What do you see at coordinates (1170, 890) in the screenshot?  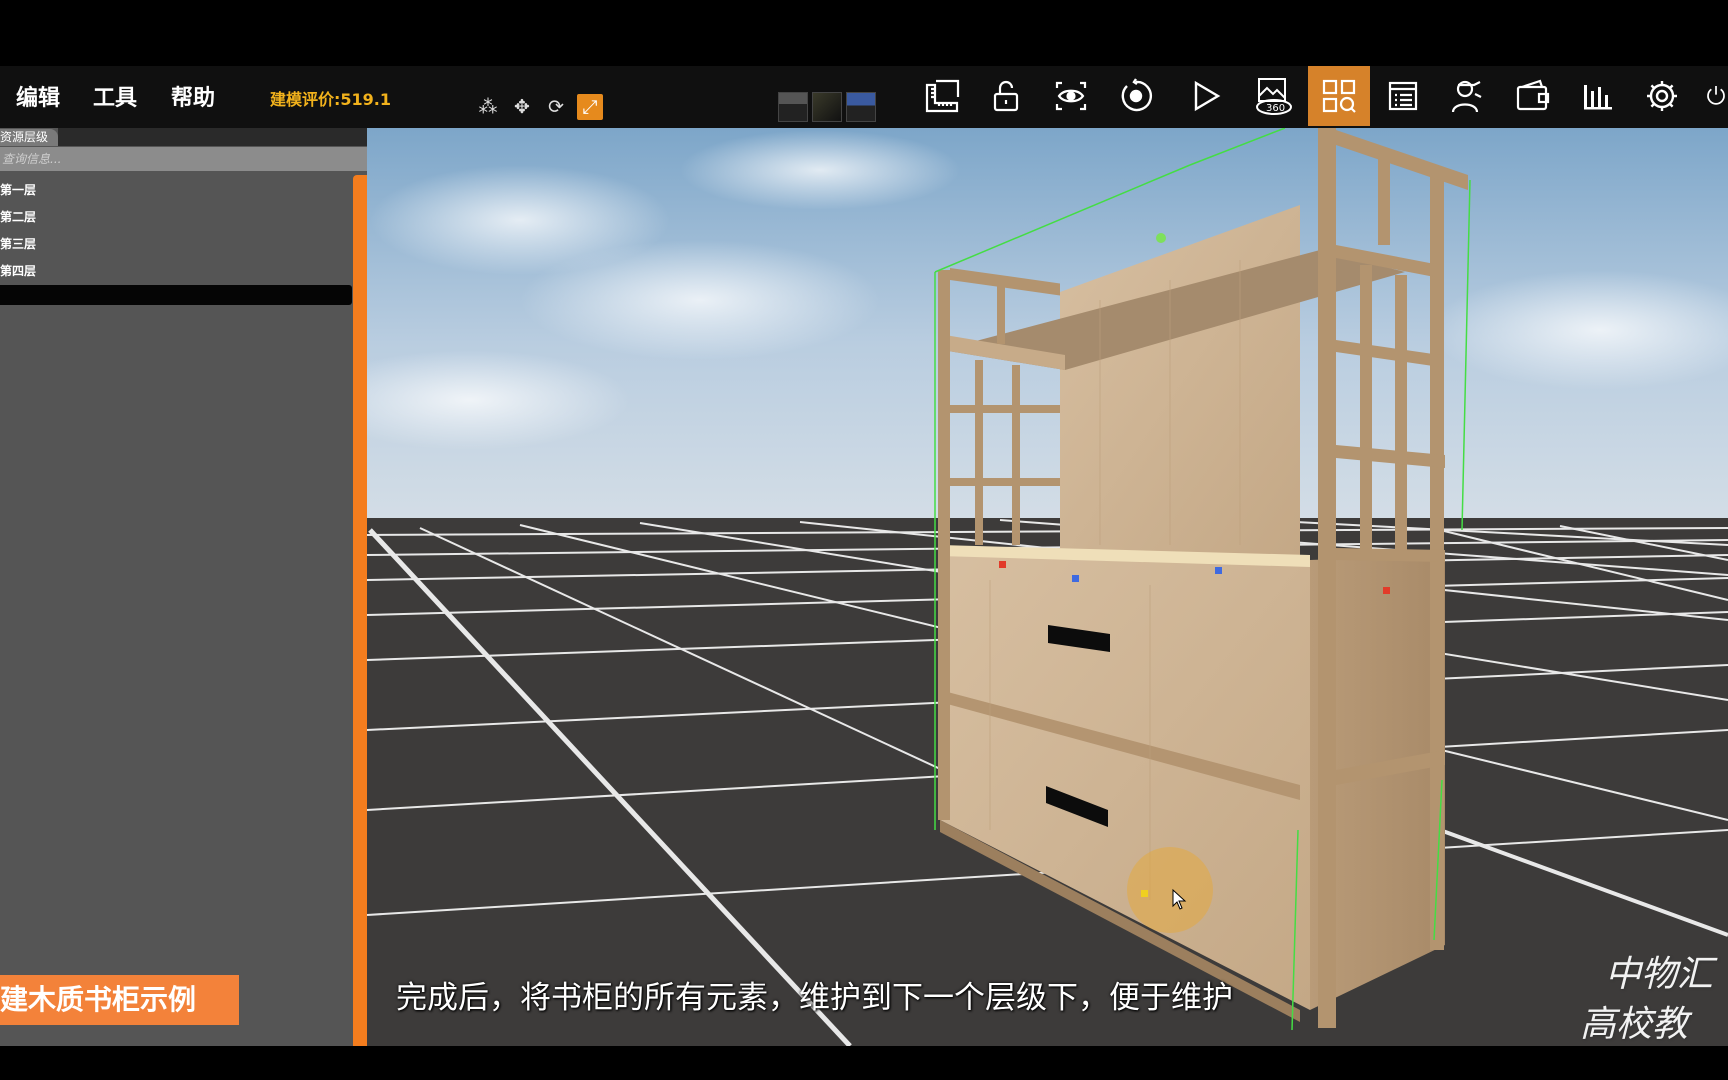 I see `cursor-highlight` at bounding box center [1170, 890].